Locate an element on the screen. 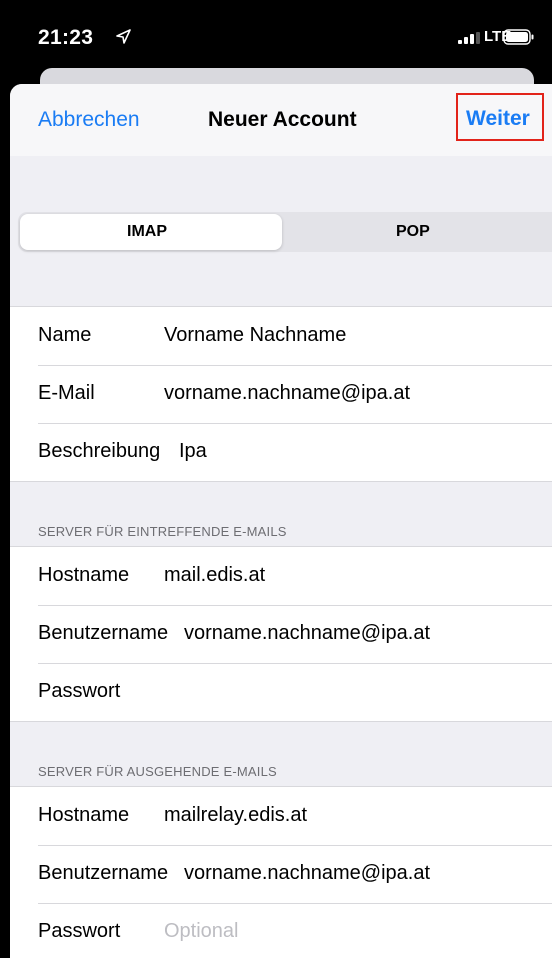  incoming-hostname-field: Hostname mail.edis.at is located at coordinates (281, 576).